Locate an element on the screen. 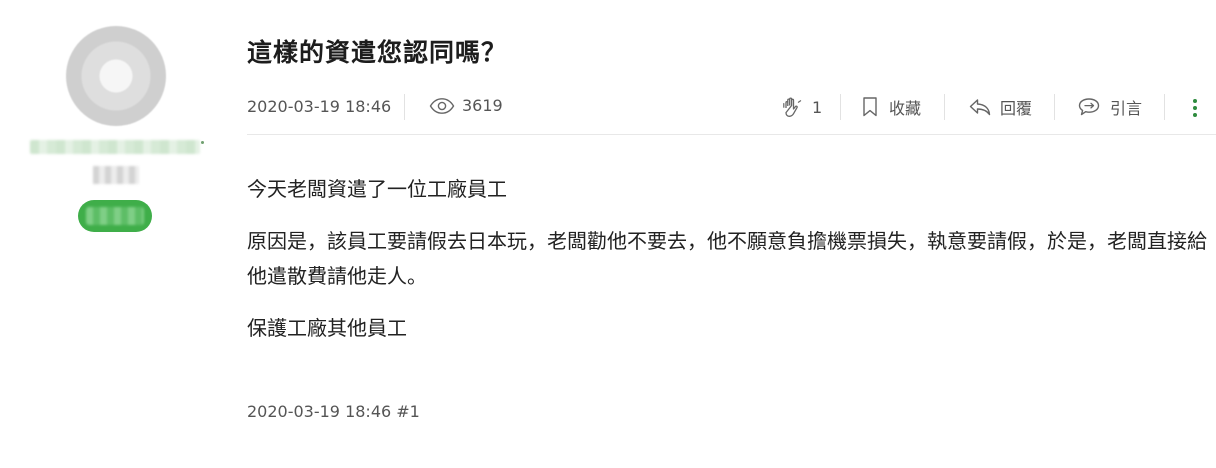 The image size is (1216, 468). user-info-blurred is located at coordinates (116, 175).